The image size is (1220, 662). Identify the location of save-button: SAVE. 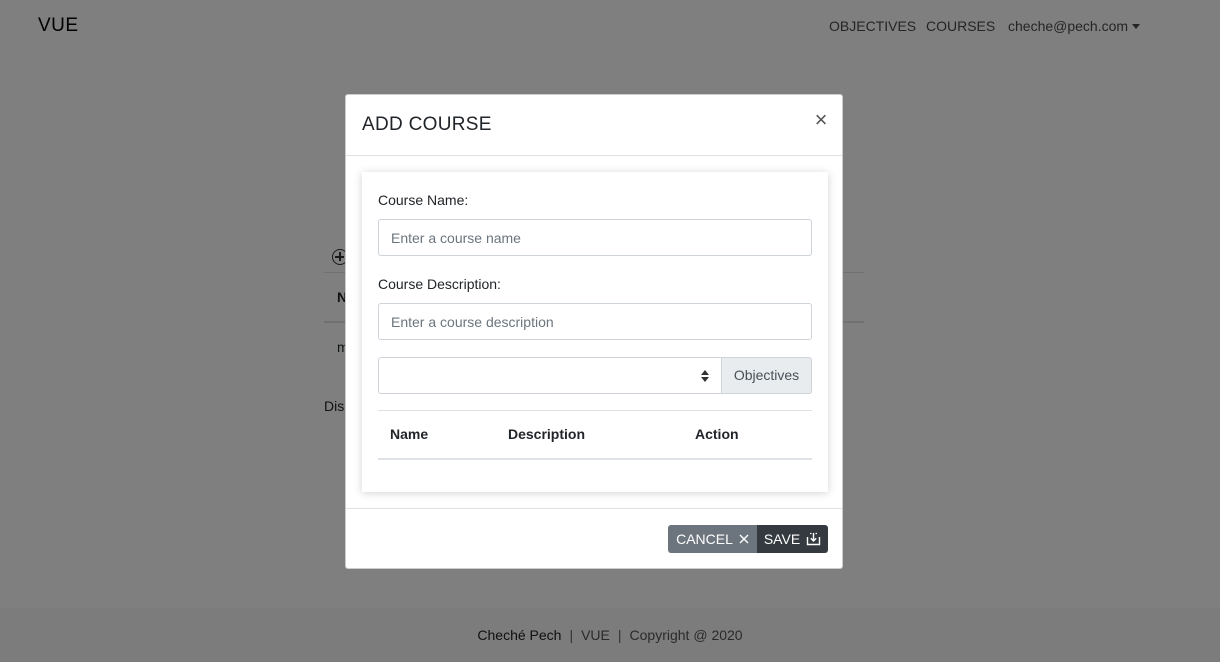
(792, 539).